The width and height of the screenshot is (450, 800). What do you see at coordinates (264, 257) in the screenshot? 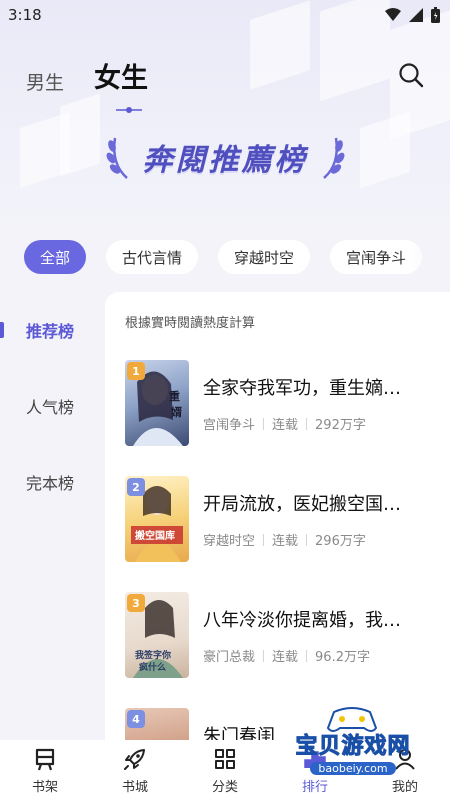
I see `chip-time-travel: 穿越时空` at bounding box center [264, 257].